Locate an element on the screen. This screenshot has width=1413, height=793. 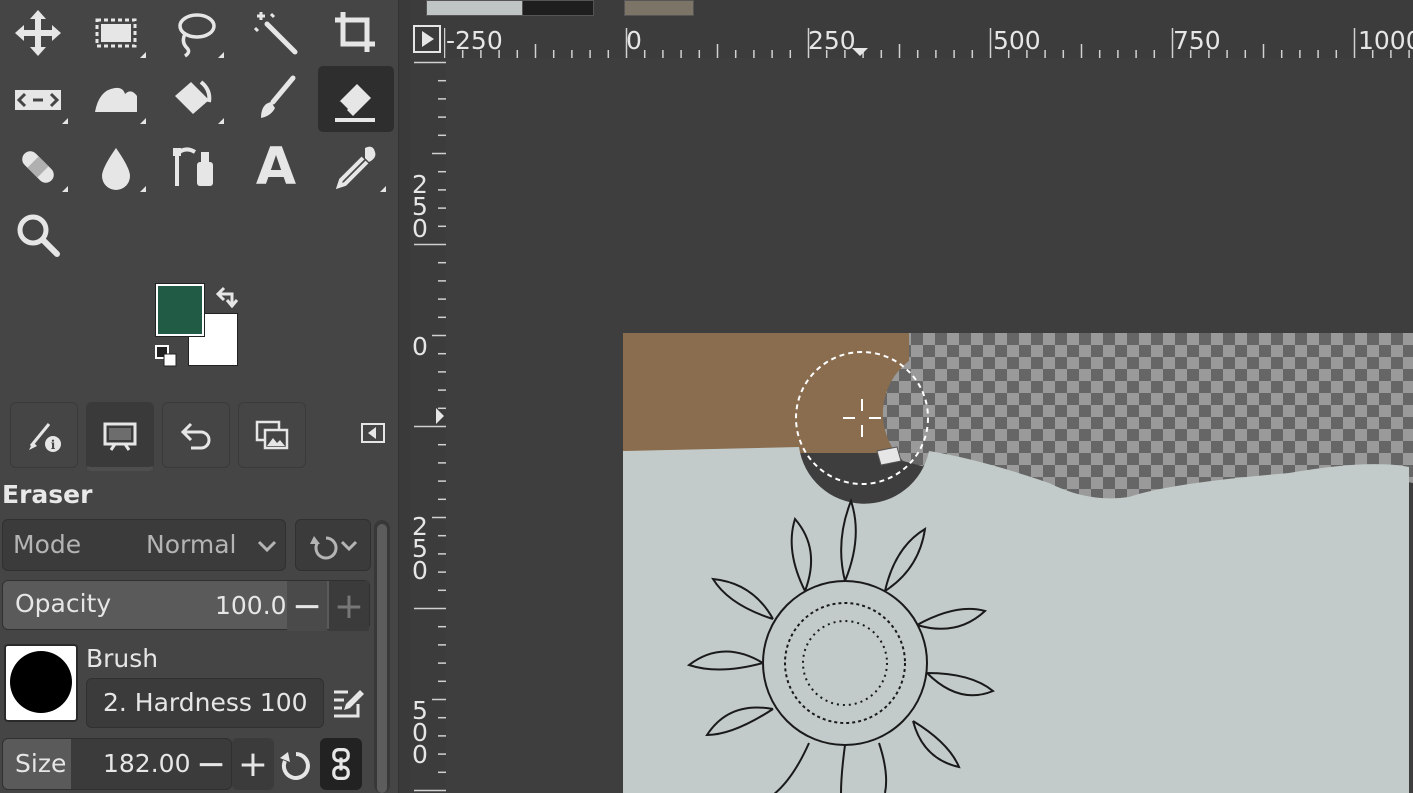
tab-tool-options: i is located at coordinates (44, 435).